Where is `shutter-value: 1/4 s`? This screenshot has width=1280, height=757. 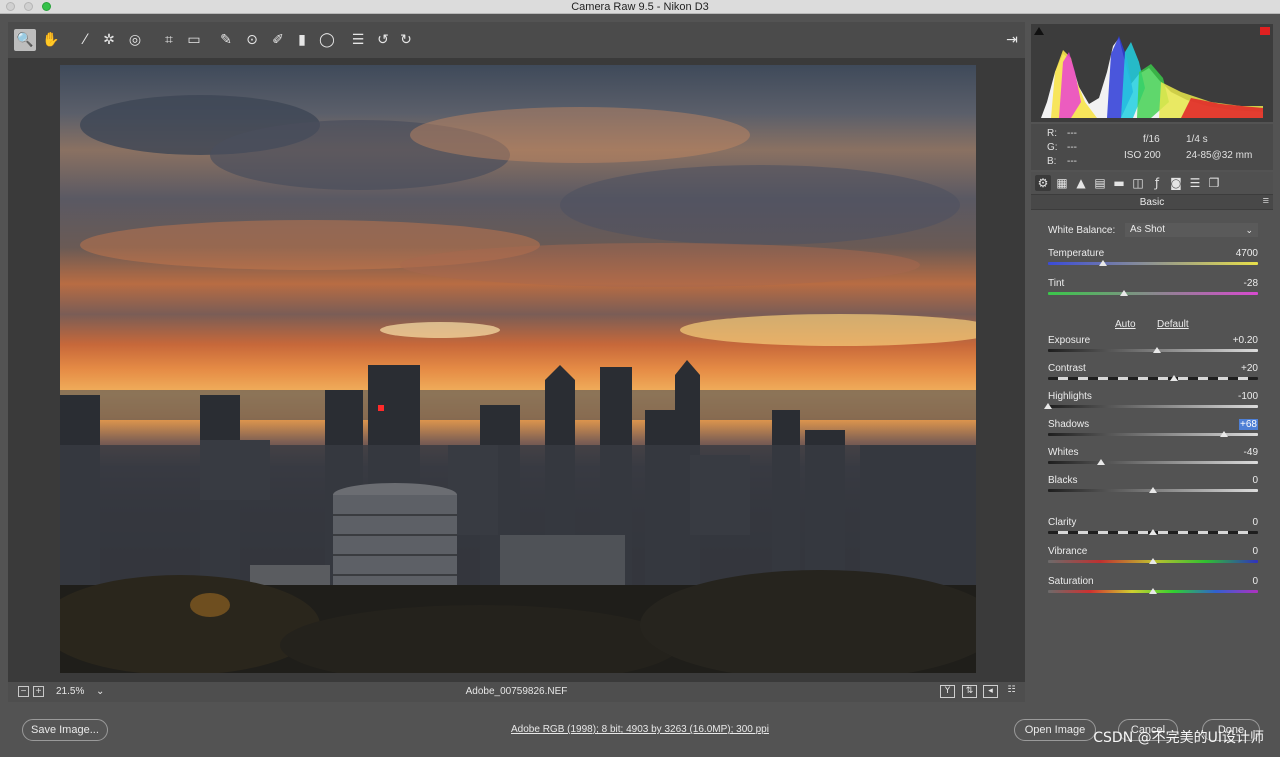 shutter-value: 1/4 s is located at coordinates (1197, 139).